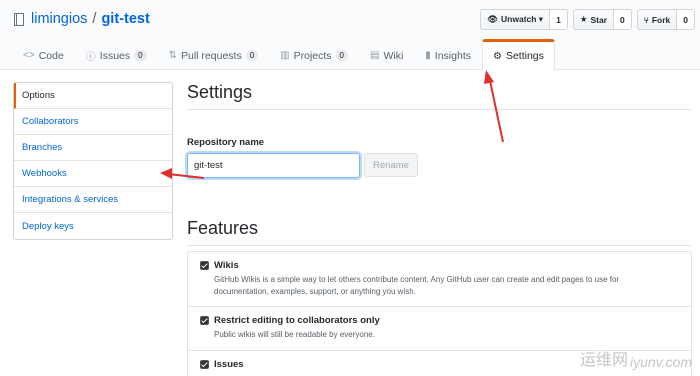  I want to click on star-icon: ★, so click(583, 19).